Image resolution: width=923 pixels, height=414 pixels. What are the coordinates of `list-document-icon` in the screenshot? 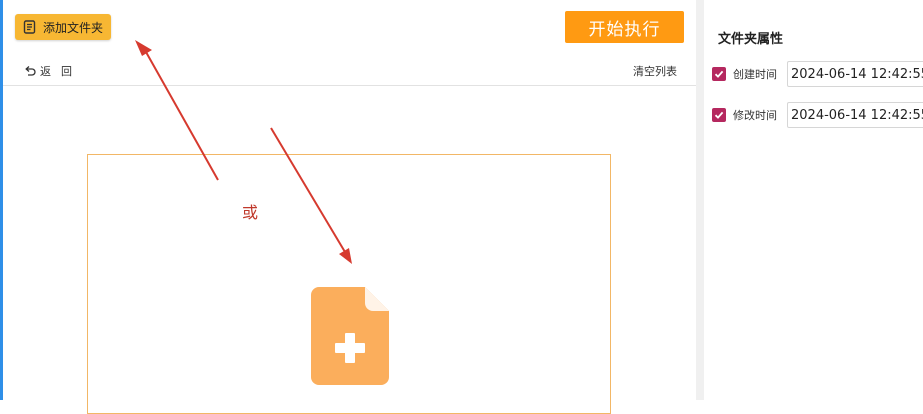 It's located at (30, 27).